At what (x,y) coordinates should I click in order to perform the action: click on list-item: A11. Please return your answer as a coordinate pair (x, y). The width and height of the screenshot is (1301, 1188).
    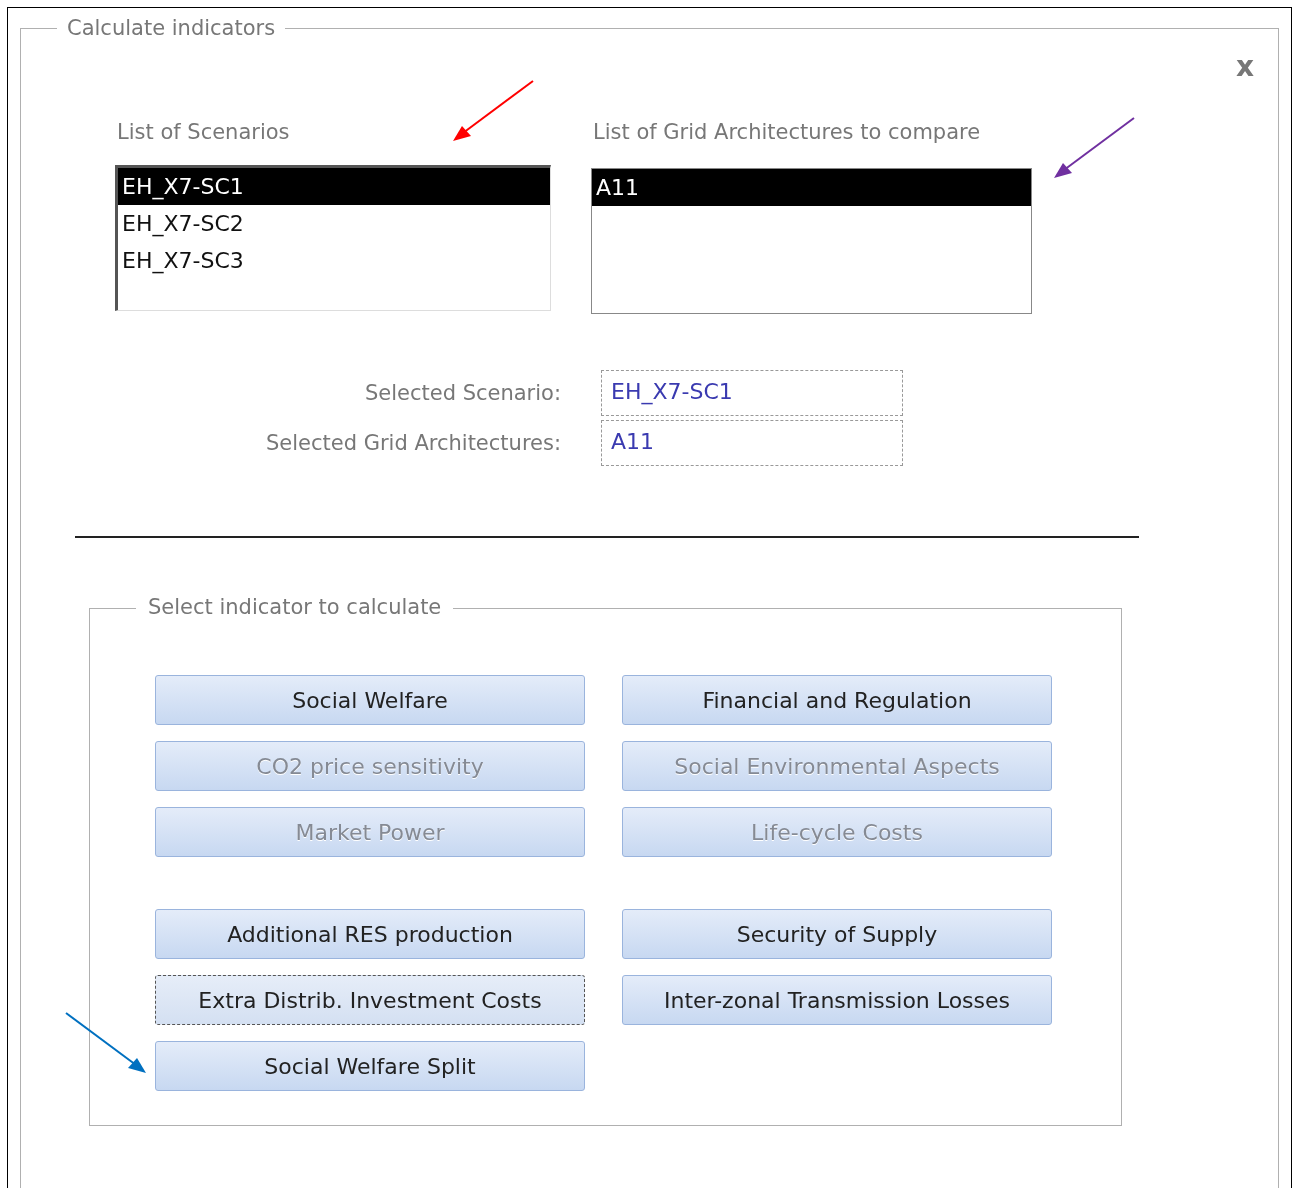
    Looking at the image, I should click on (811, 187).